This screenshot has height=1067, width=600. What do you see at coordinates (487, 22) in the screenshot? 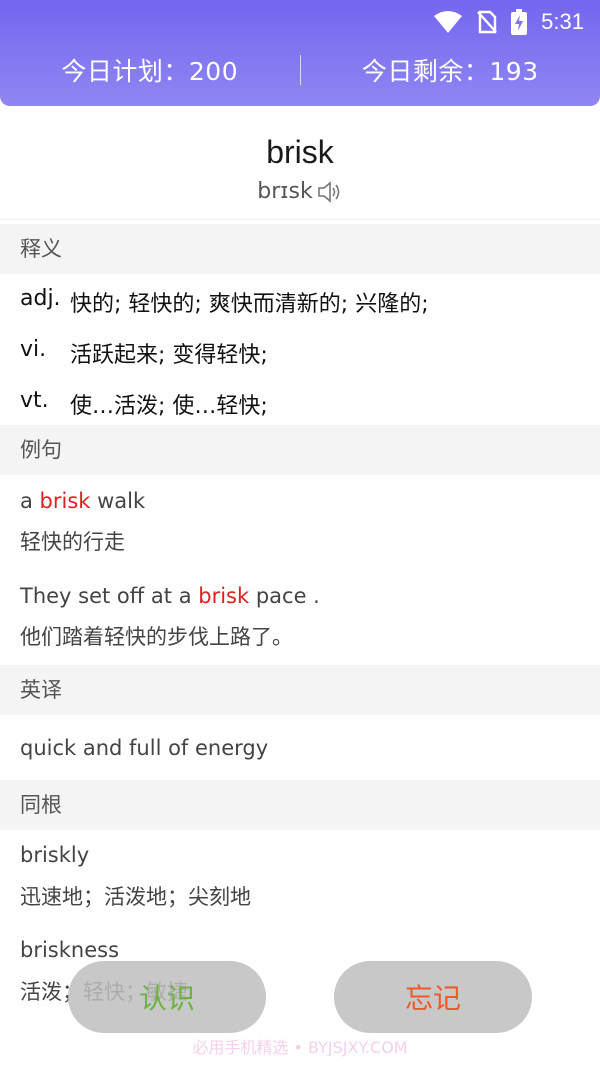
I see `no-sim-icon` at bounding box center [487, 22].